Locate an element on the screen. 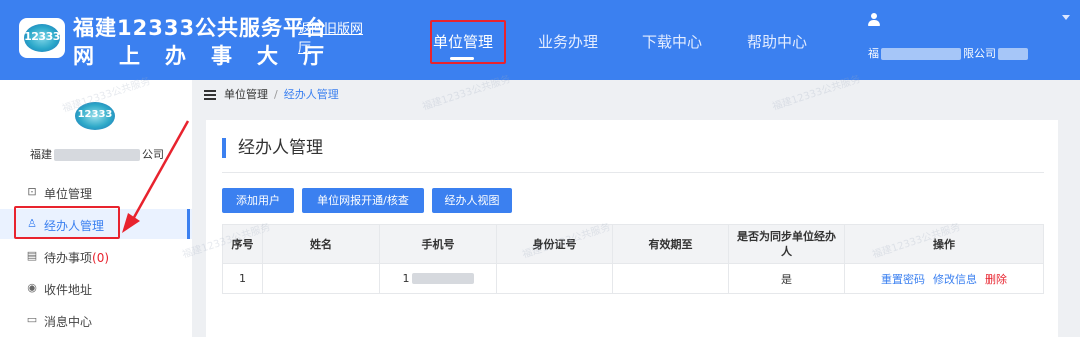 The height and width of the screenshot is (337, 1080). page-title: 经办人管理 is located at coordinates (272, 148).